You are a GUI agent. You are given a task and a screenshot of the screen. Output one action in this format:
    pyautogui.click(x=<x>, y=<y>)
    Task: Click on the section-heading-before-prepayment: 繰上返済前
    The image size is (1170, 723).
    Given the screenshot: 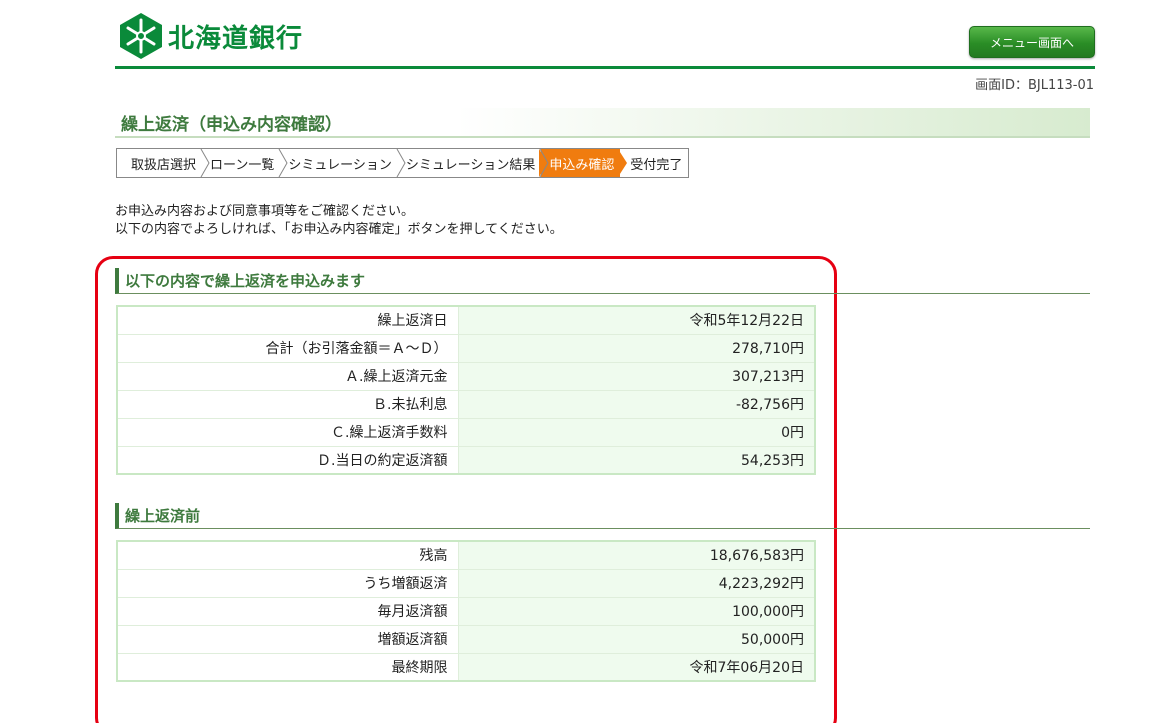 What is the action you would take?
    pyautogui.click(x=602, y=516)
    